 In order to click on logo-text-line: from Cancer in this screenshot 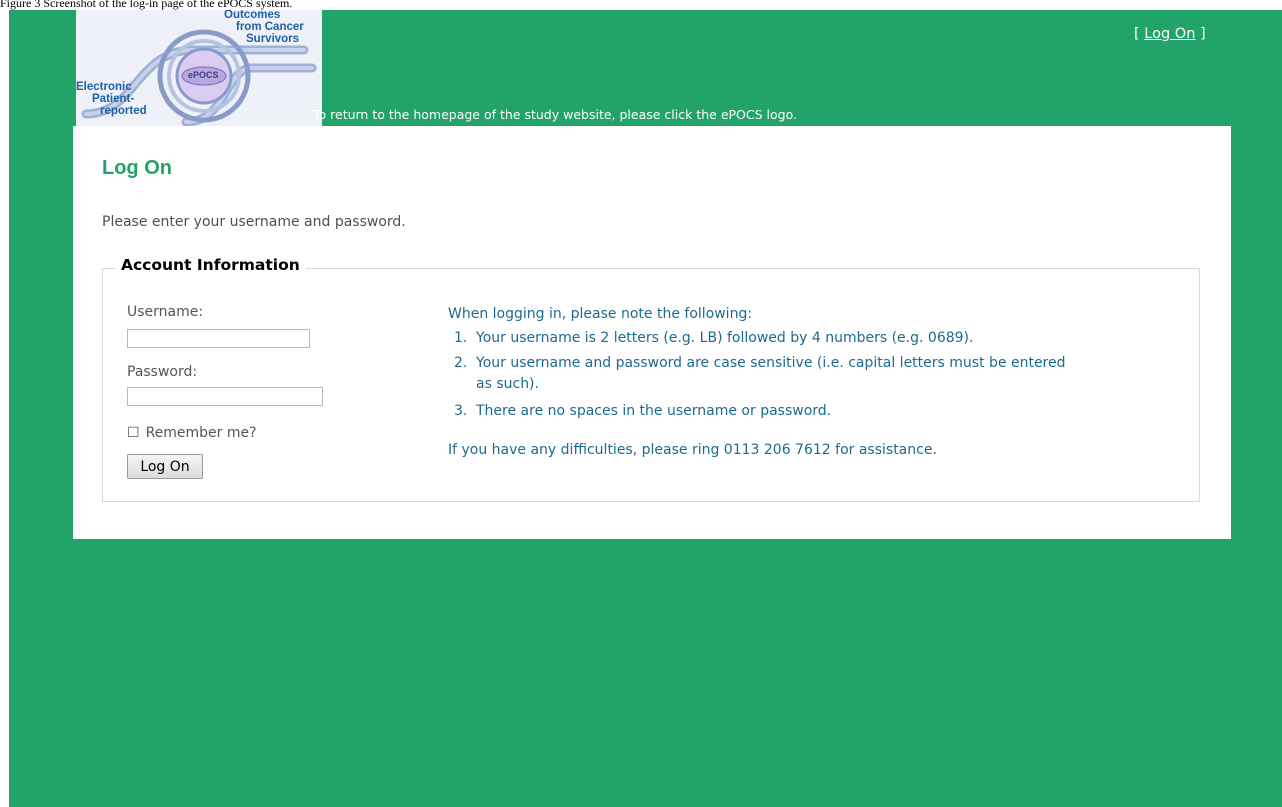, I will do `click(270, 27)`.